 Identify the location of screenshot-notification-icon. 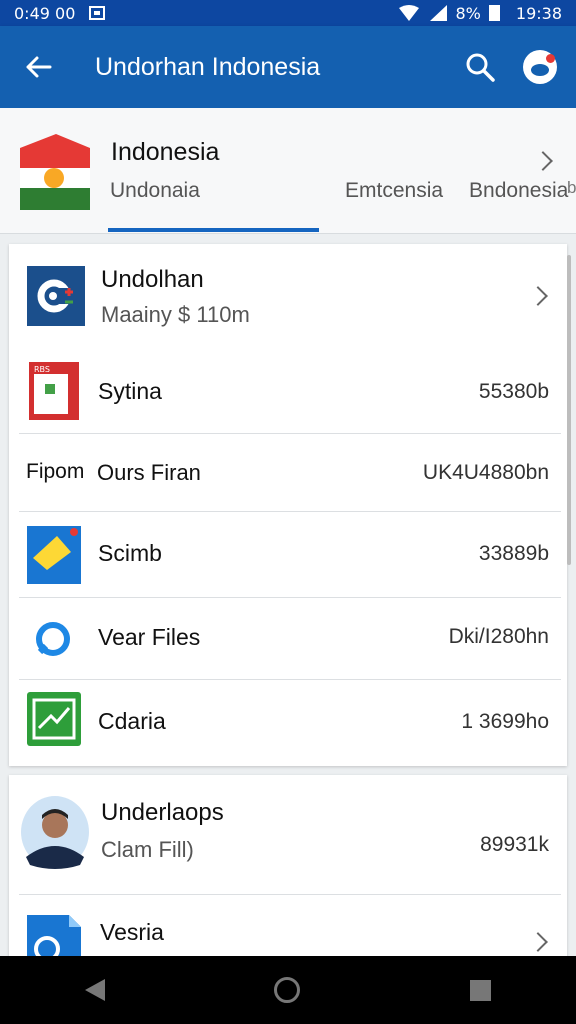
(97, 13).